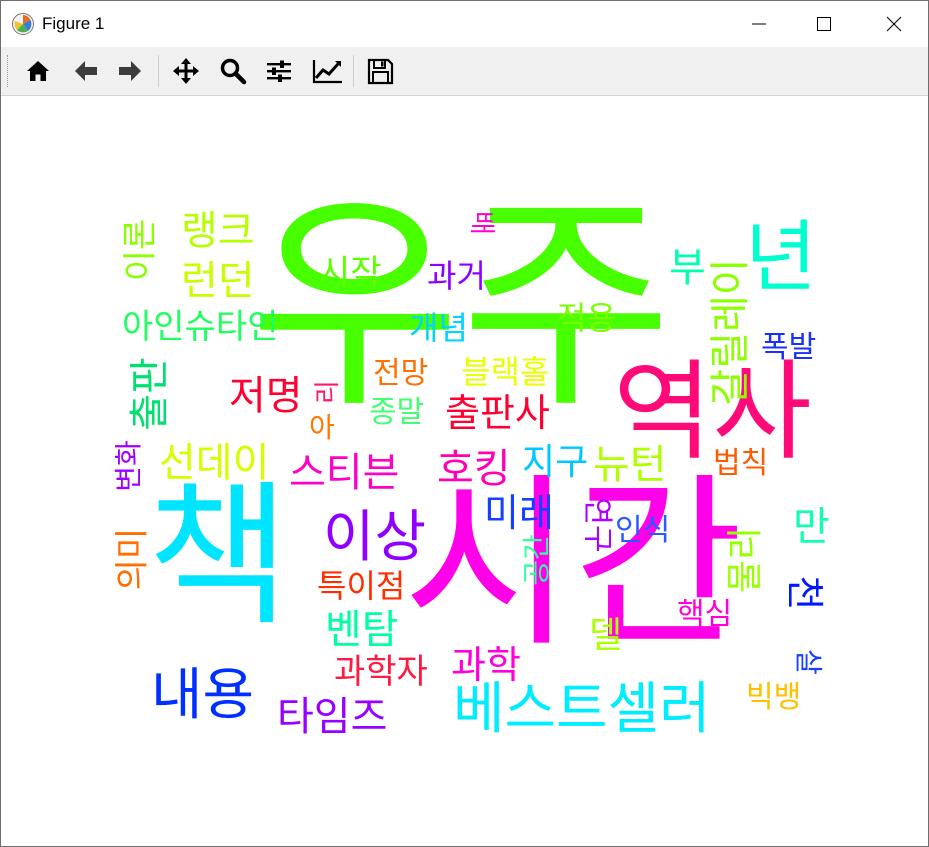 The height and width of the screenshot is (847, 929). I want to click on word-jeonmang: 전망, so click(401, 373).